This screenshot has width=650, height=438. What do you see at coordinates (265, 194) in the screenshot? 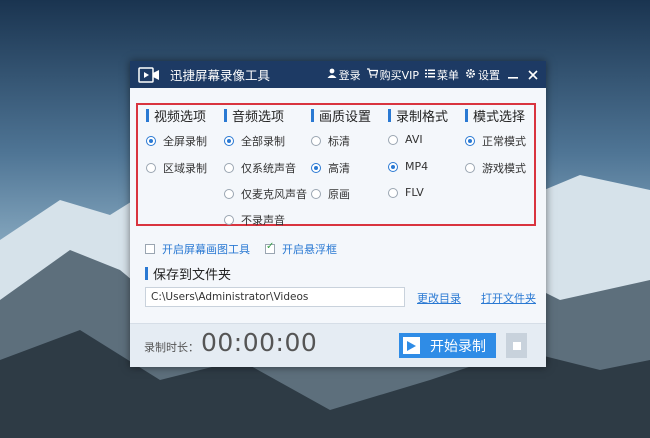
I see `radio-mic-audio: 仅麦克风声音` at bounding box center [265, 194].